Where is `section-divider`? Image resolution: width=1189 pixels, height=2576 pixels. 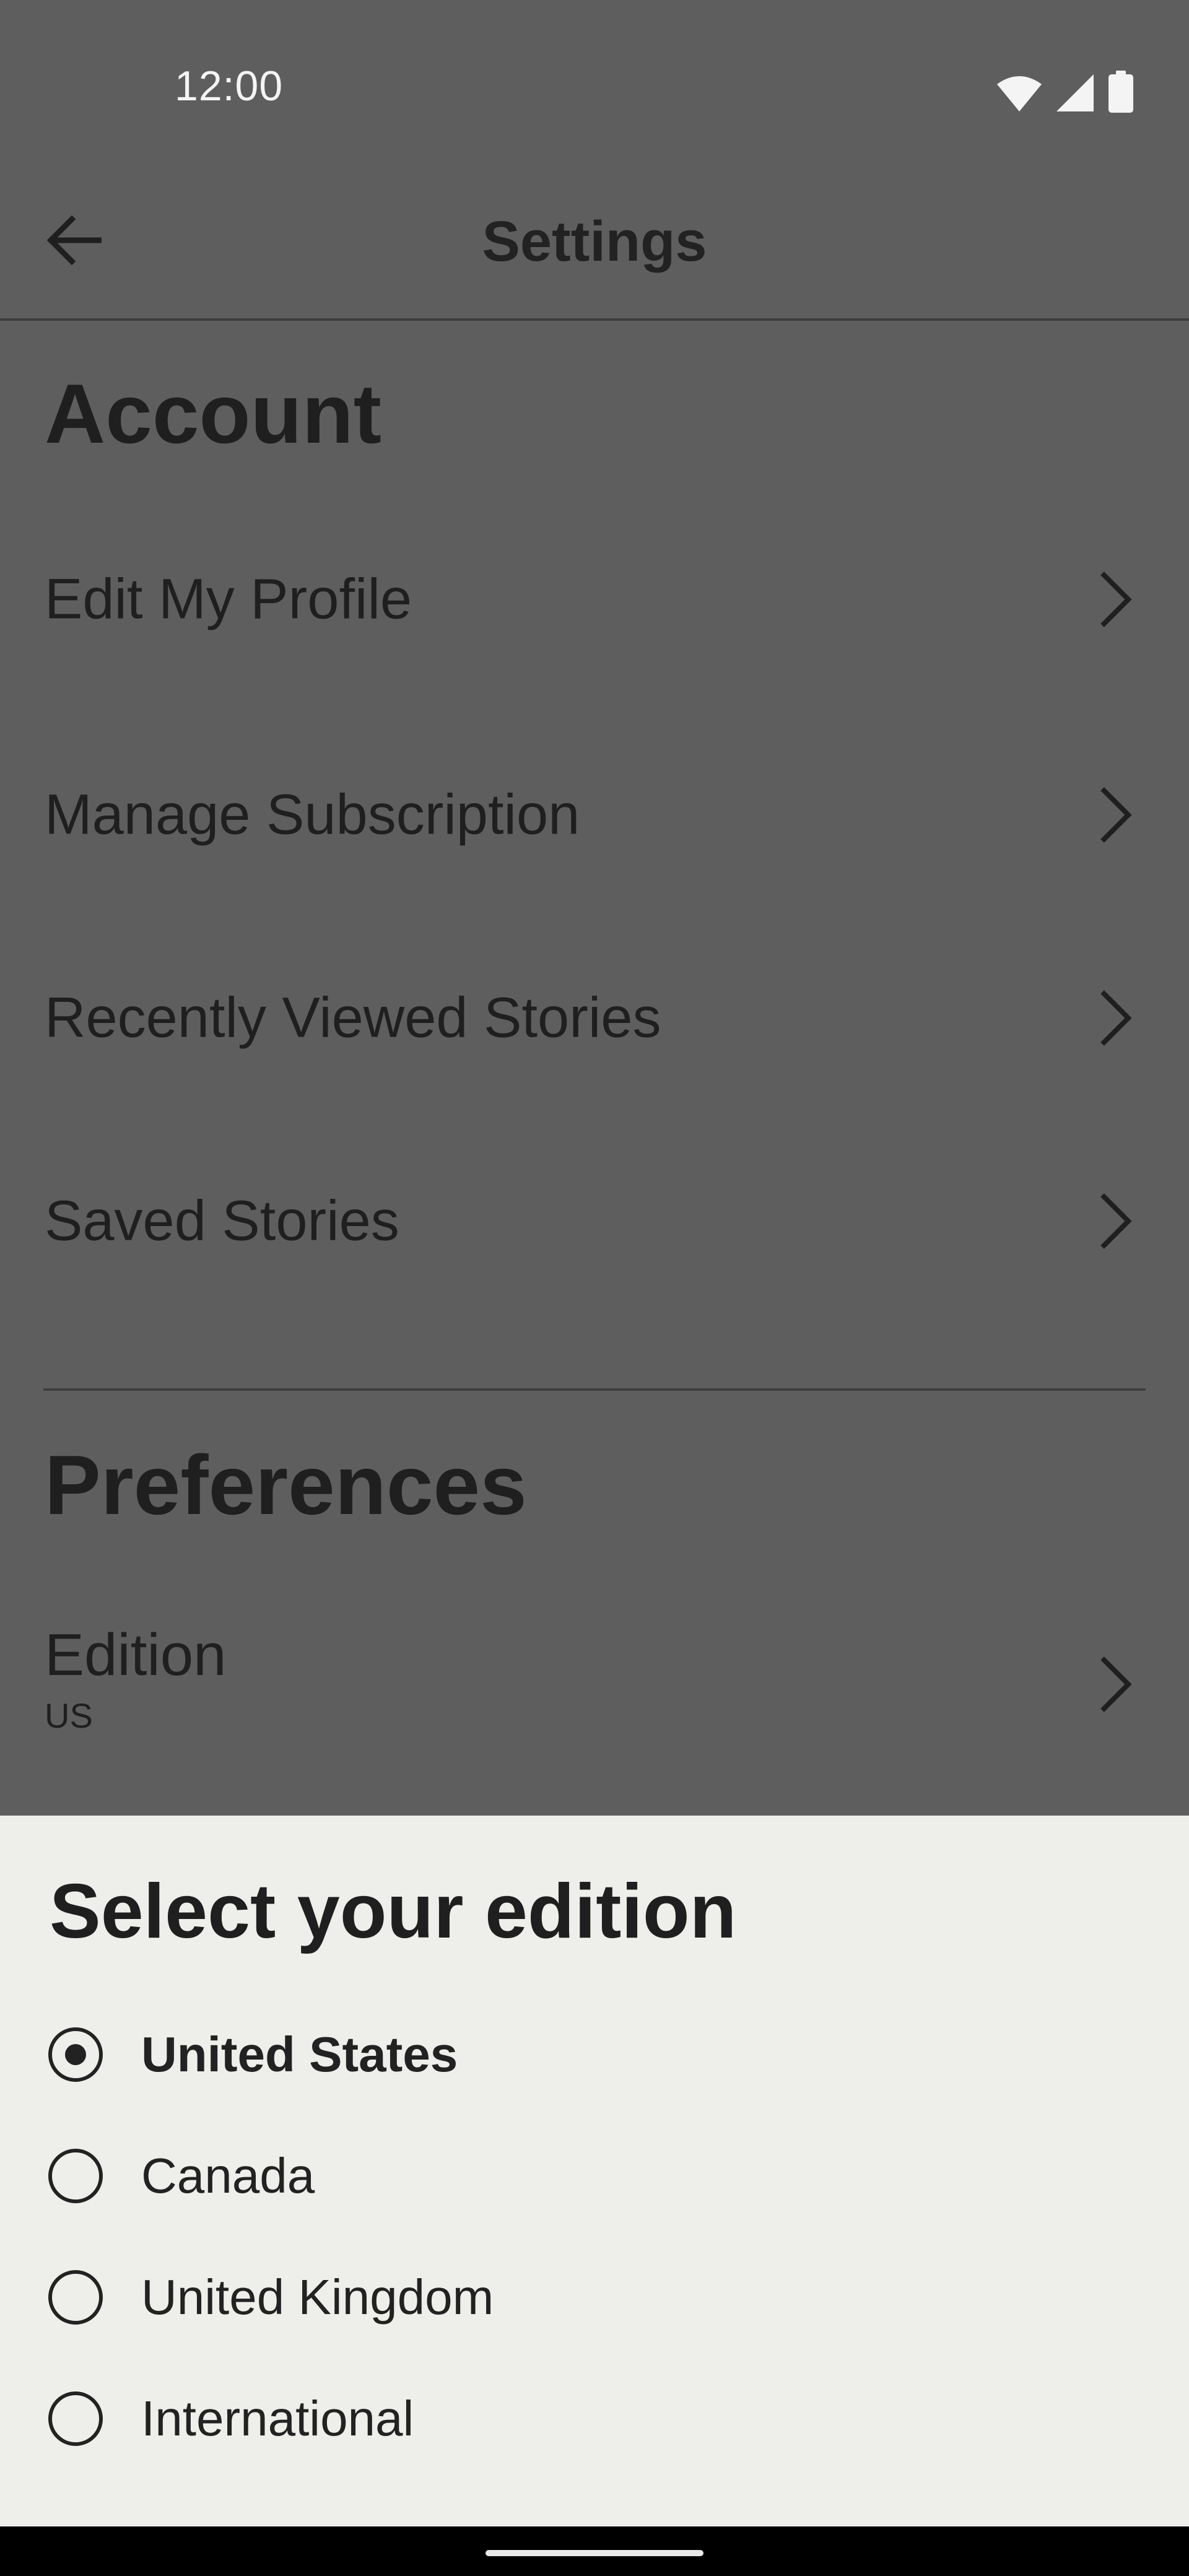 section-divider is located at coordinates (594, 1390).